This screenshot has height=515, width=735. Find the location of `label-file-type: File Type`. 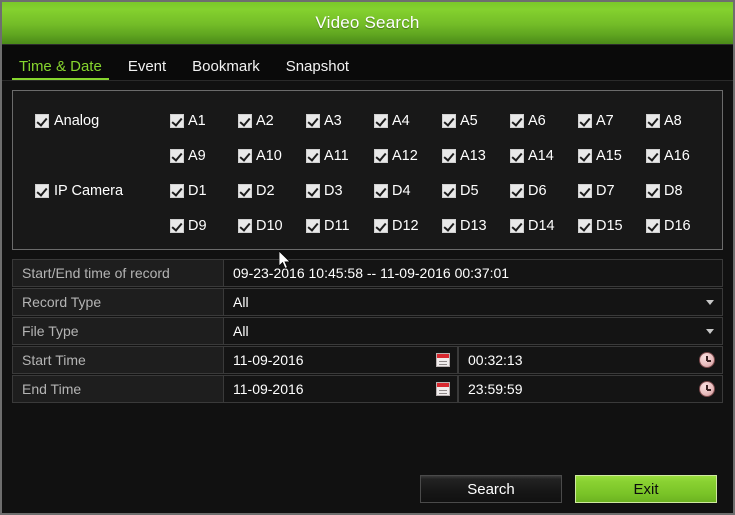

label-file-type: File Type is located at coordinates (118, 331).